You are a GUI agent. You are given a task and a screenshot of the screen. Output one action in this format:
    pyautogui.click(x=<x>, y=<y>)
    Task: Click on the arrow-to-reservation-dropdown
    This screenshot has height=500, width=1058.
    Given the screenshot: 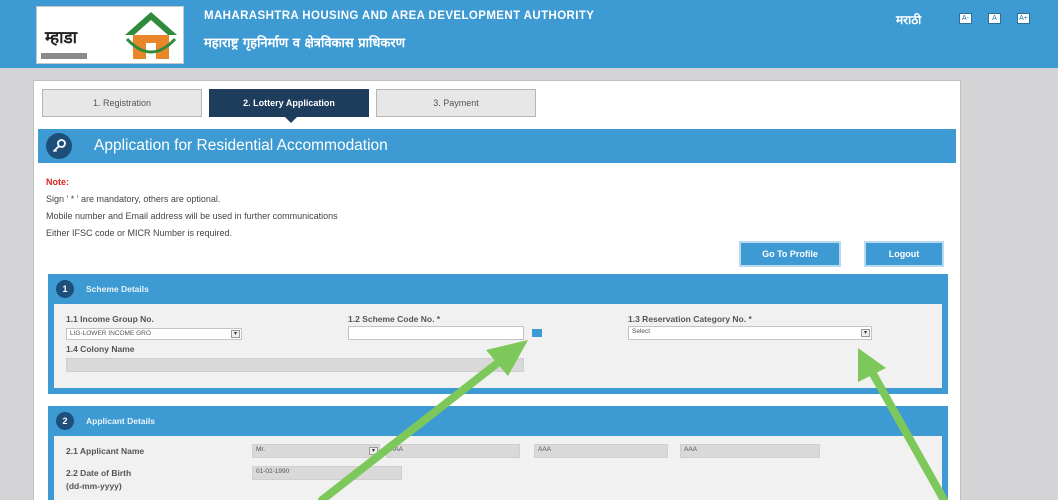 What is the action you would take?
    pyautogui.click(x=903, y=424)
    